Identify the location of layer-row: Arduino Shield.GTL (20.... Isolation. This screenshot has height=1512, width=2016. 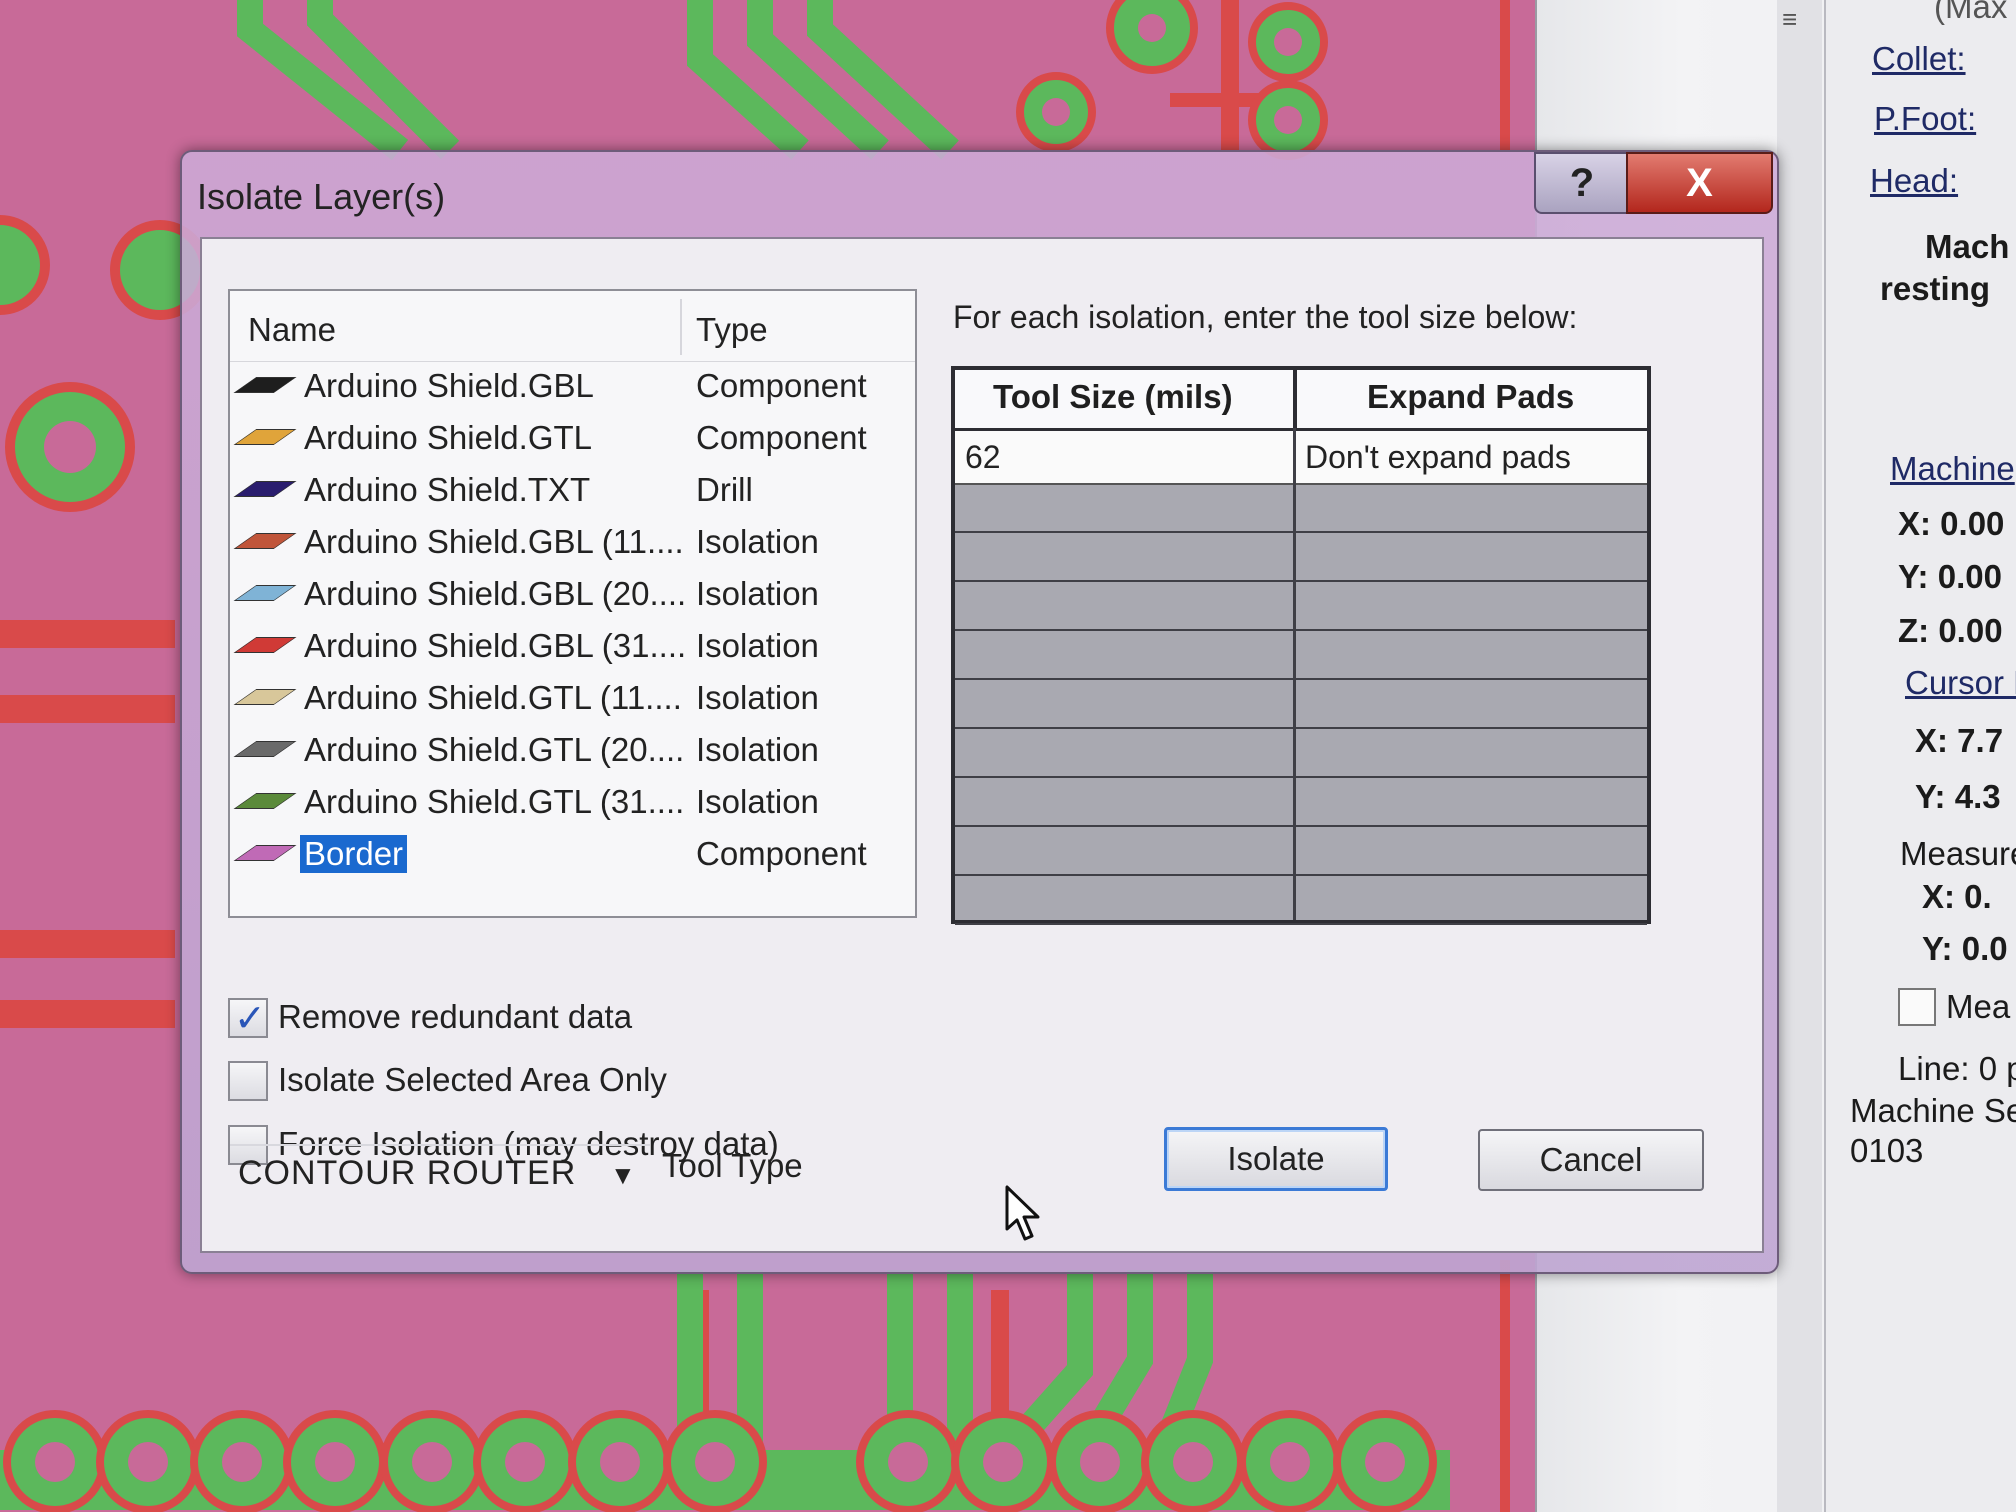
(572, 751).